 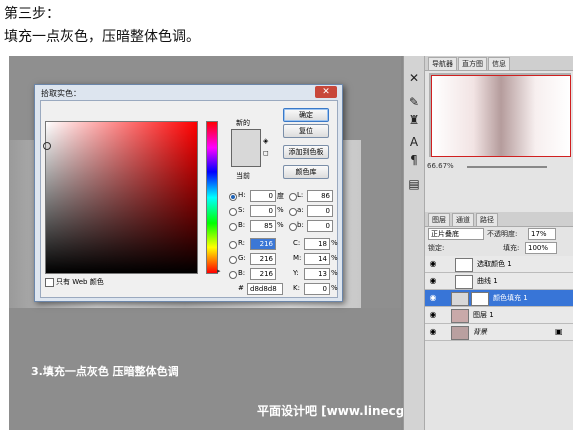 What do you see at coordinates (219, 271) in the screenshot?
I see `hue-slider-arrow: ▸` at bounding box center [219, 271].